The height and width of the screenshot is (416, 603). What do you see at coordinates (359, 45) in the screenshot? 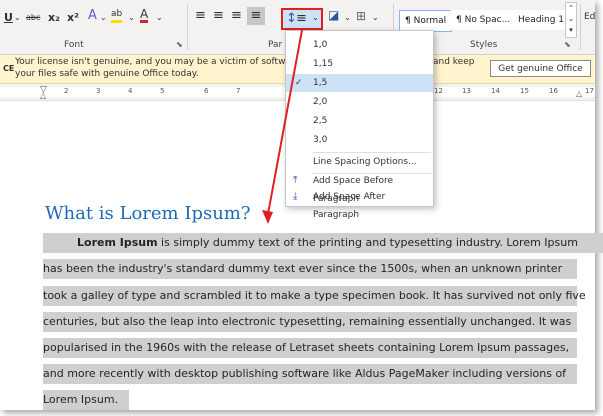
I see `line-spacing-option: 1,0` at bounding box center [359, 45].